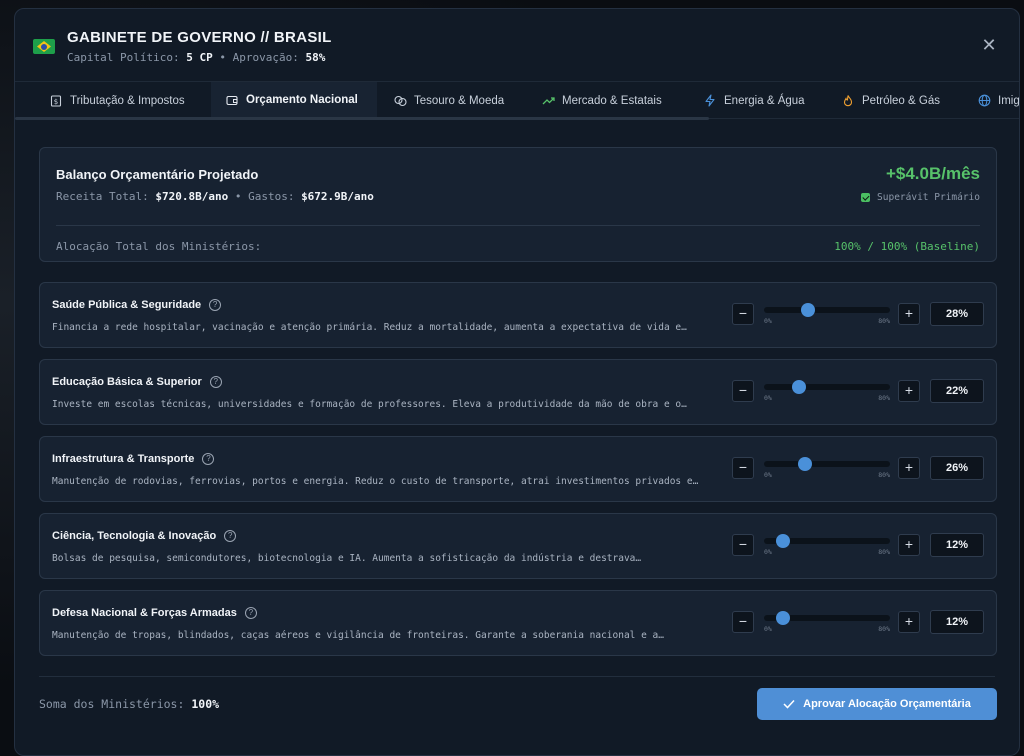  Describe the element at coordinates (907, 246) in the screenshot. I see `allocation-value: 100% / 100% (Baseline)` at that location.